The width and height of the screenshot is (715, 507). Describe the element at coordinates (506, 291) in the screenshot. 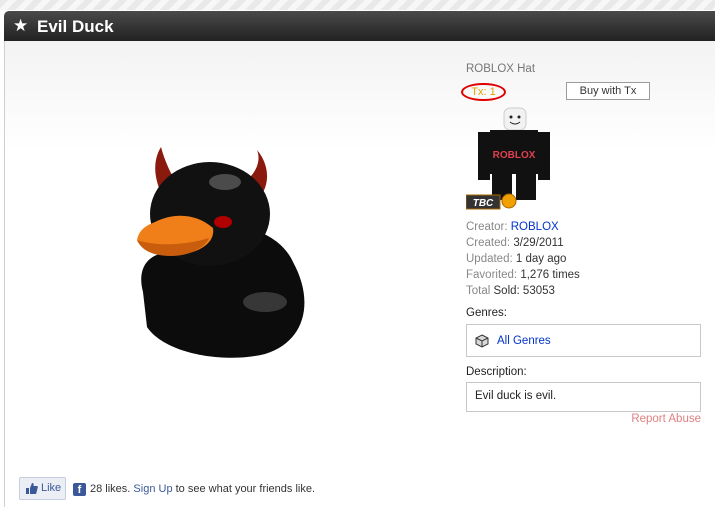

I see `sold-label: Sold:` at that location.